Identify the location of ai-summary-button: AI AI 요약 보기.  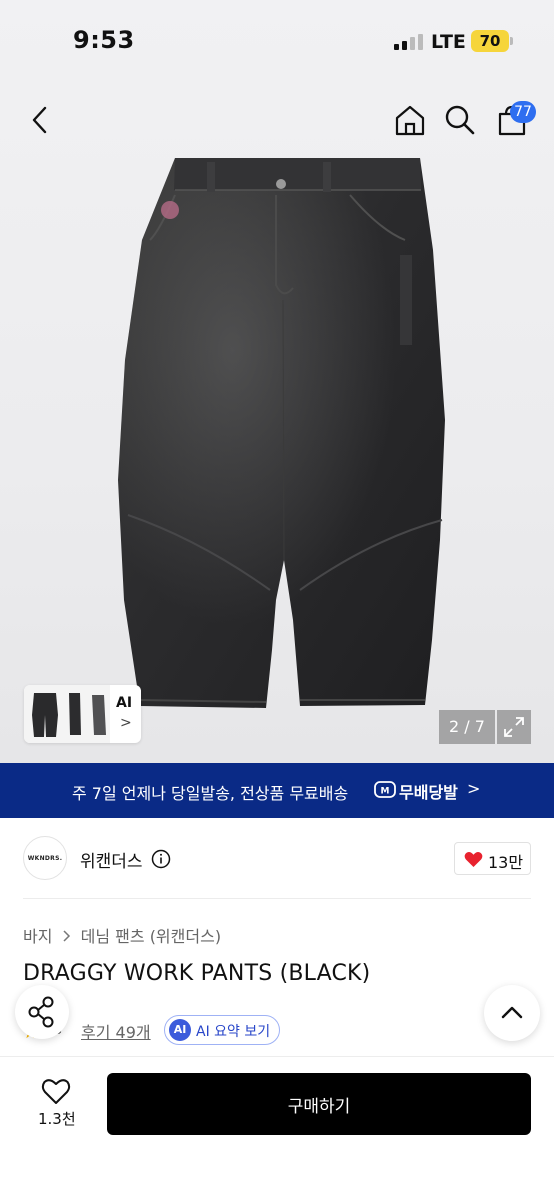
(222, 1030).